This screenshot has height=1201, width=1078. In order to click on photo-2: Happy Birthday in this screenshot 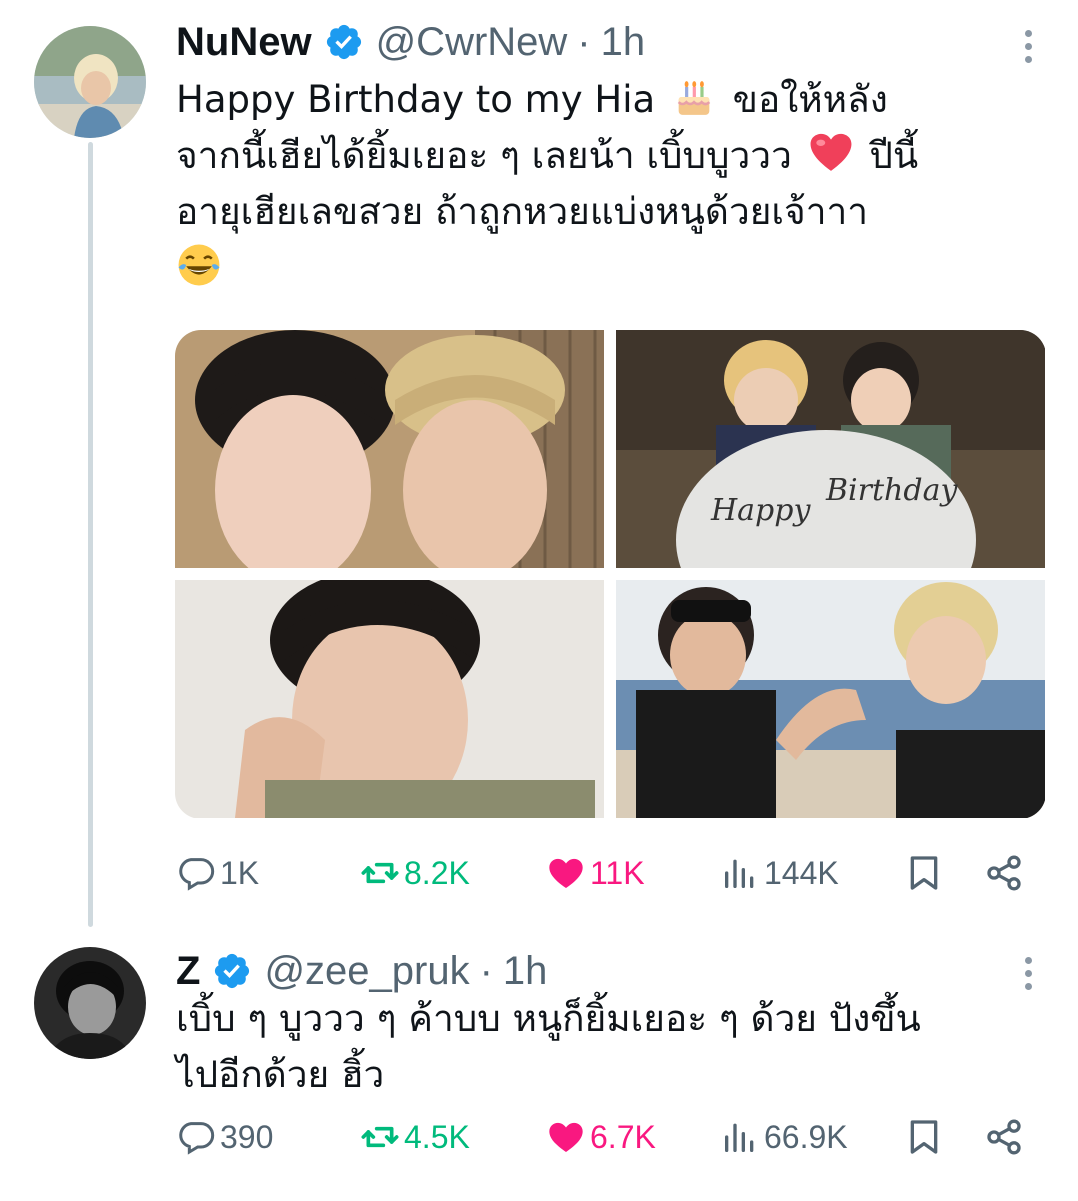, I will do `click(830, 449)`.